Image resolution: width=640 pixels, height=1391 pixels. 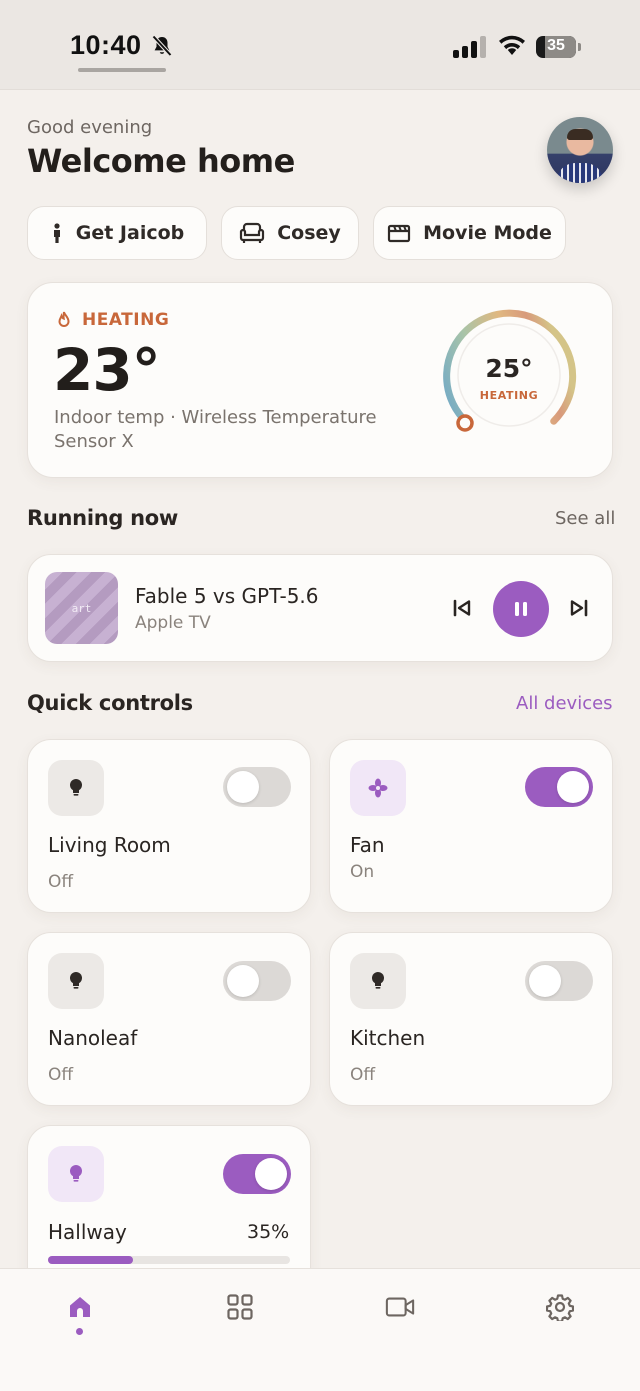 I want to click on device-name: Kitchen, so click(x=388, y=1038).